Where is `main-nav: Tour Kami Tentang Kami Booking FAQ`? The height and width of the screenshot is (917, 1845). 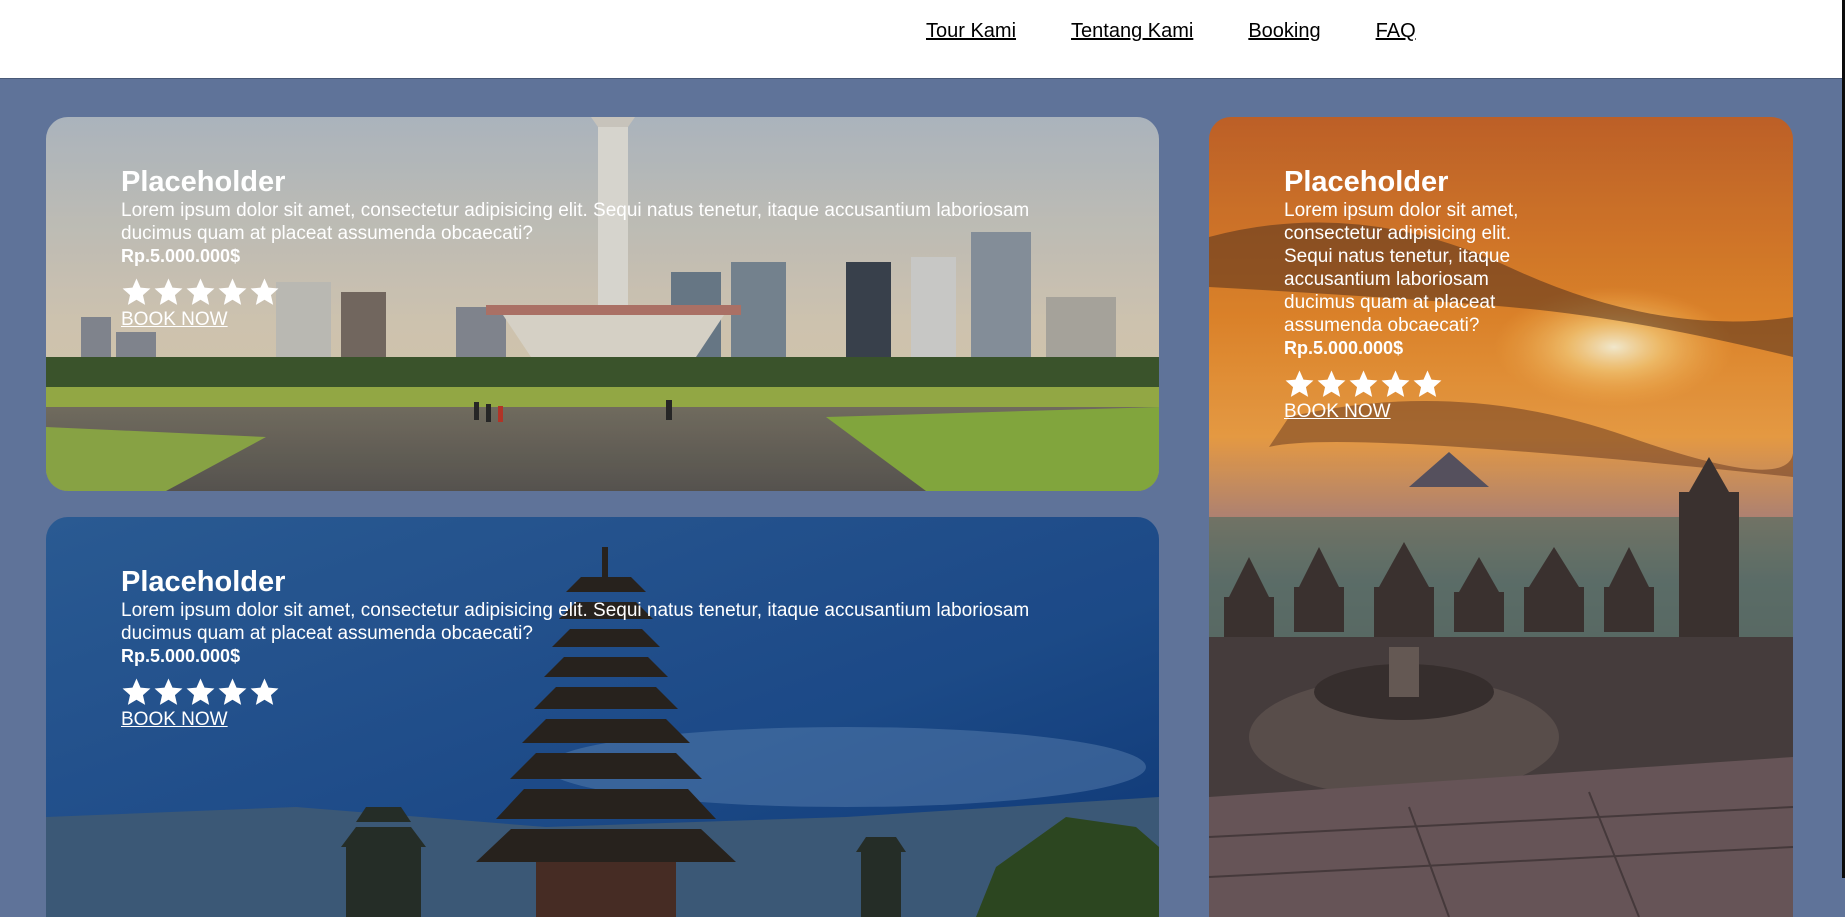 main-nav: Tour Kami Tentang Kami Booking FAQ is located at coordinates (1171, 31).